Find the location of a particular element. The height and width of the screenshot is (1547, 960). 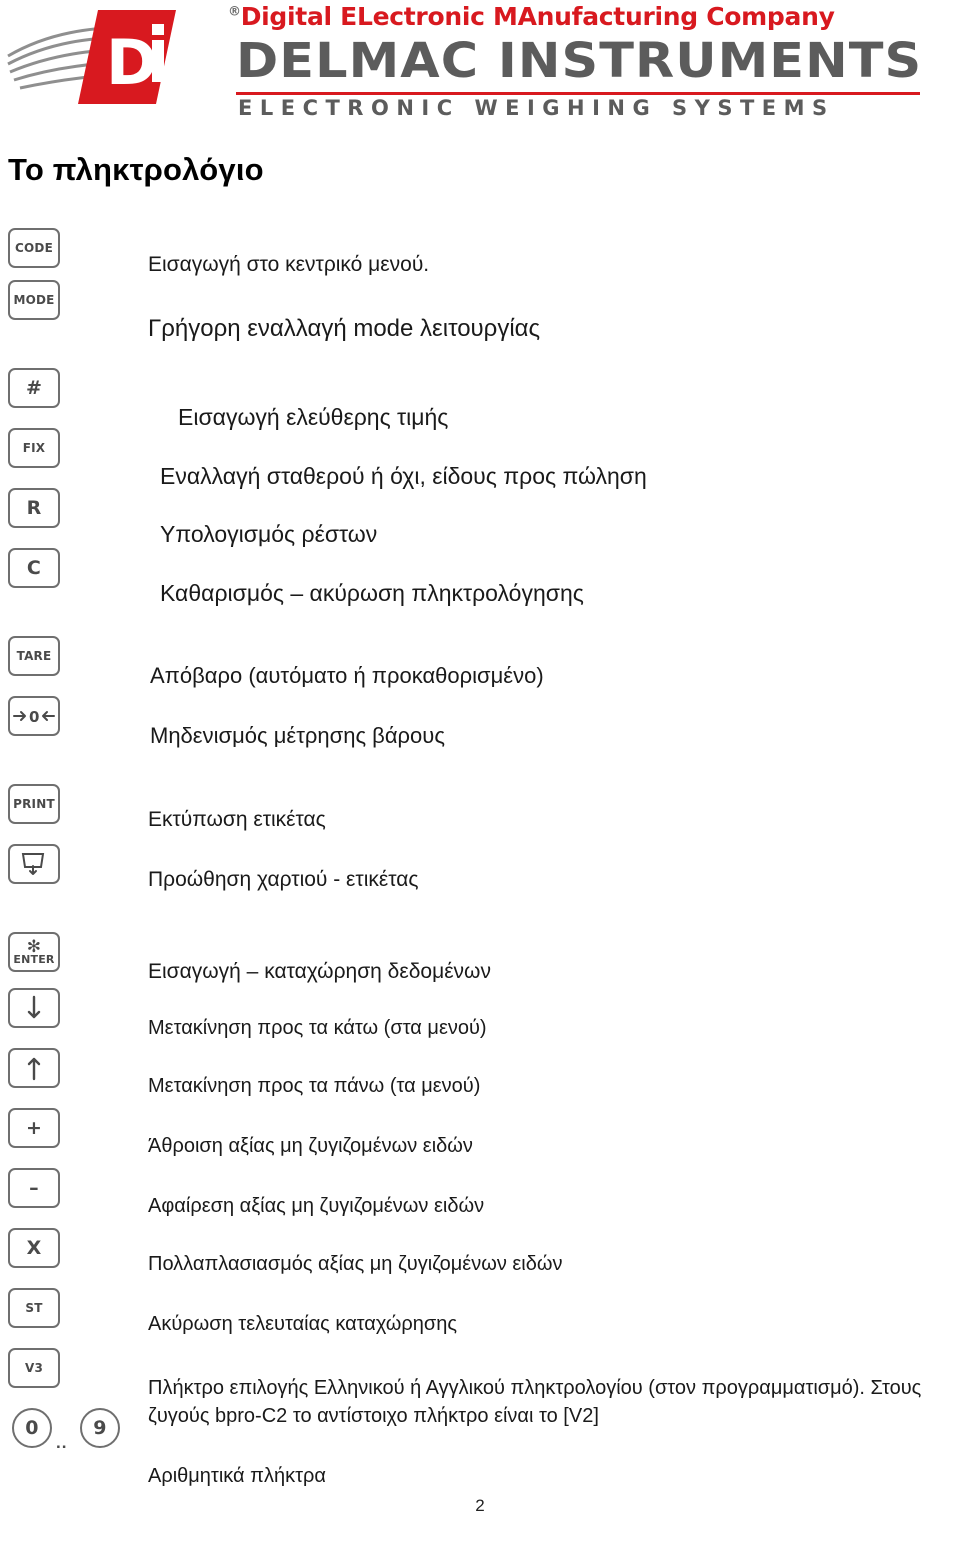

brand-tagline-text: Digital ELectronic MAnufacturing Company is located at coordinates (537, 16).